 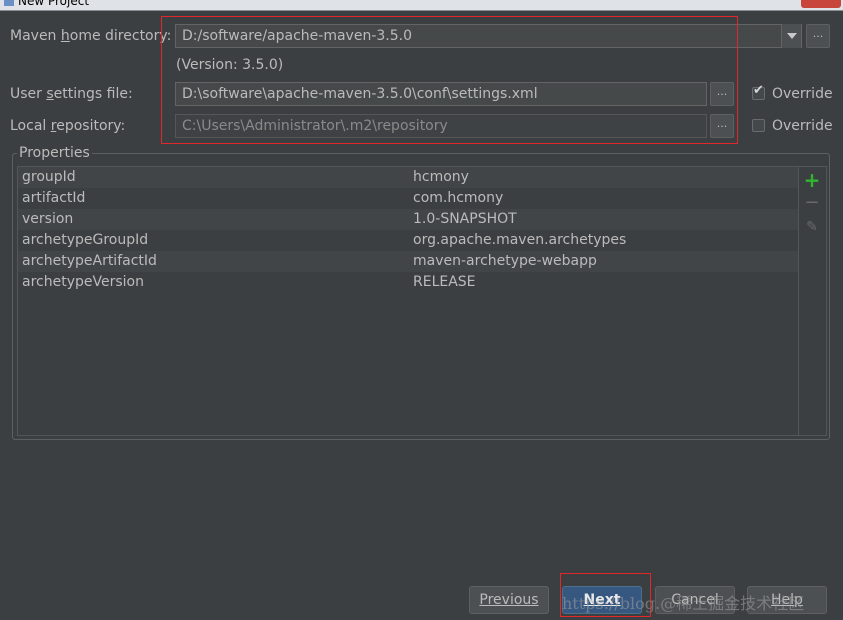 What do you see at coordinates (68, 126) in the screenshot?
I see `local-repository-label: Local repository:` at bounding box center [68, 126].